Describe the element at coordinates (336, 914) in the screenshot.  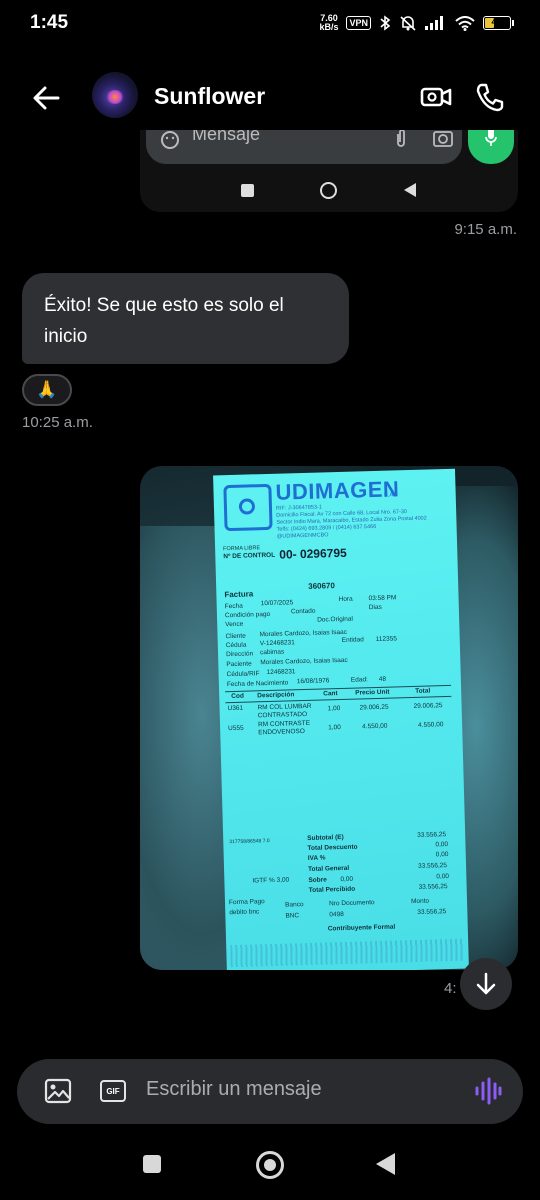
I see `receipt-nro-doc: 0498` at that location.